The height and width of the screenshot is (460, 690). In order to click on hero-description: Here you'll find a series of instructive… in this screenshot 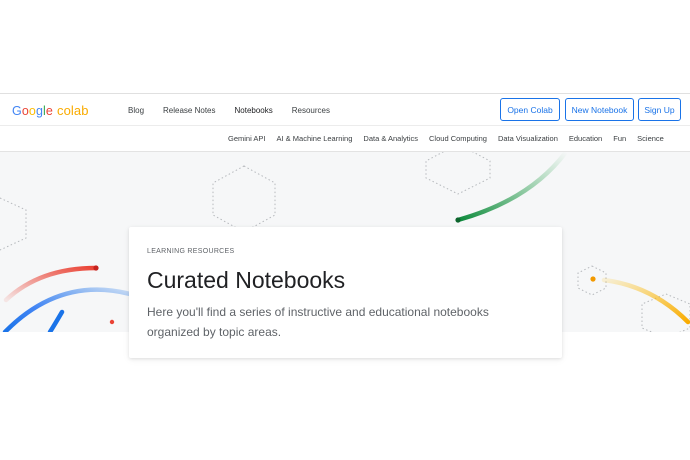, I will do `click(318, 322)`.